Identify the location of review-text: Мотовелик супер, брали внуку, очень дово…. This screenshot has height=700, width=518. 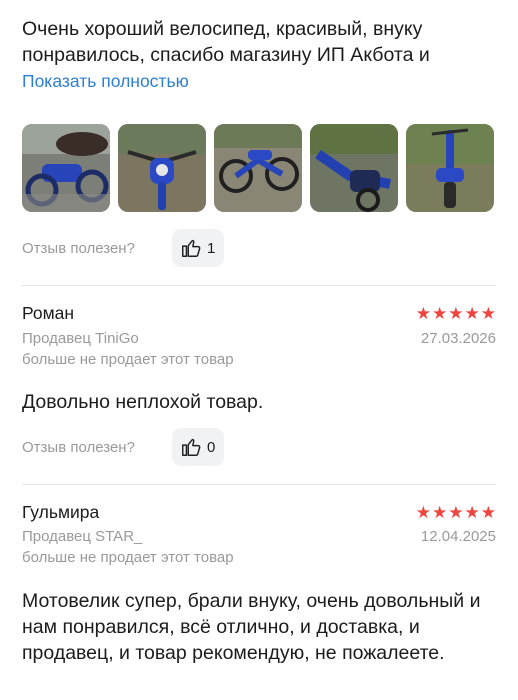
(251, 627).